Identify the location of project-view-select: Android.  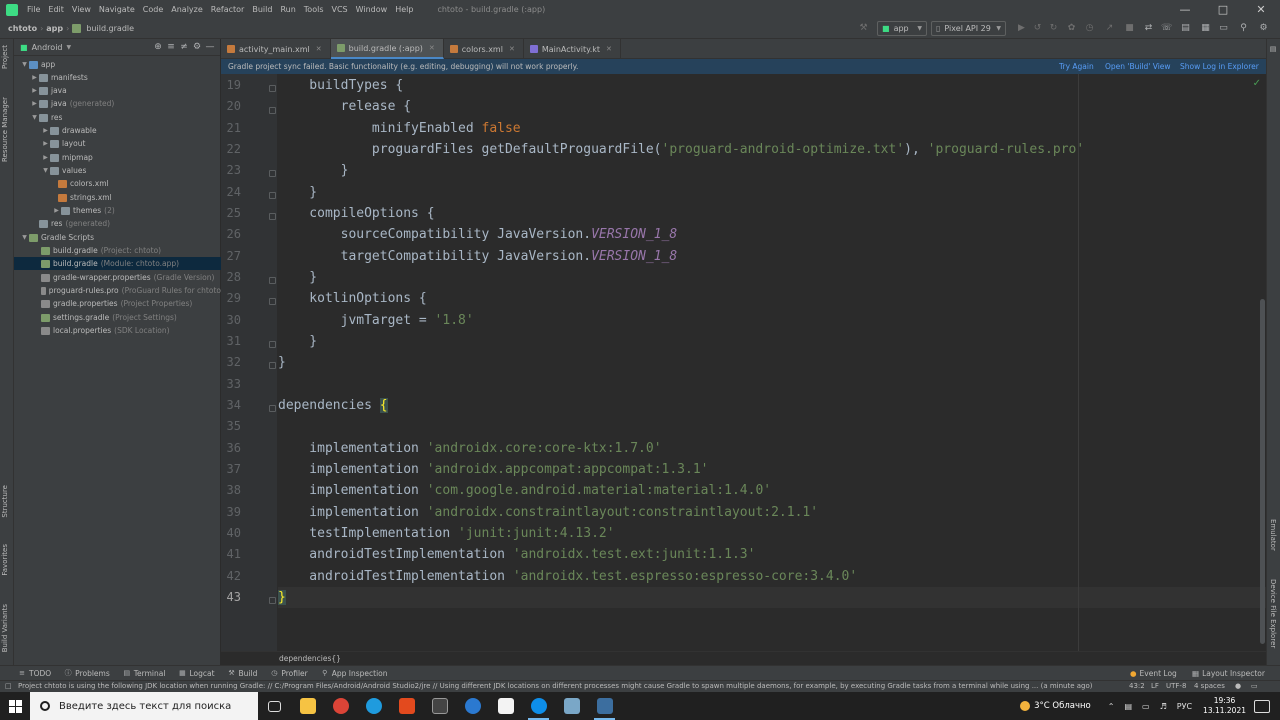
(47, 47).